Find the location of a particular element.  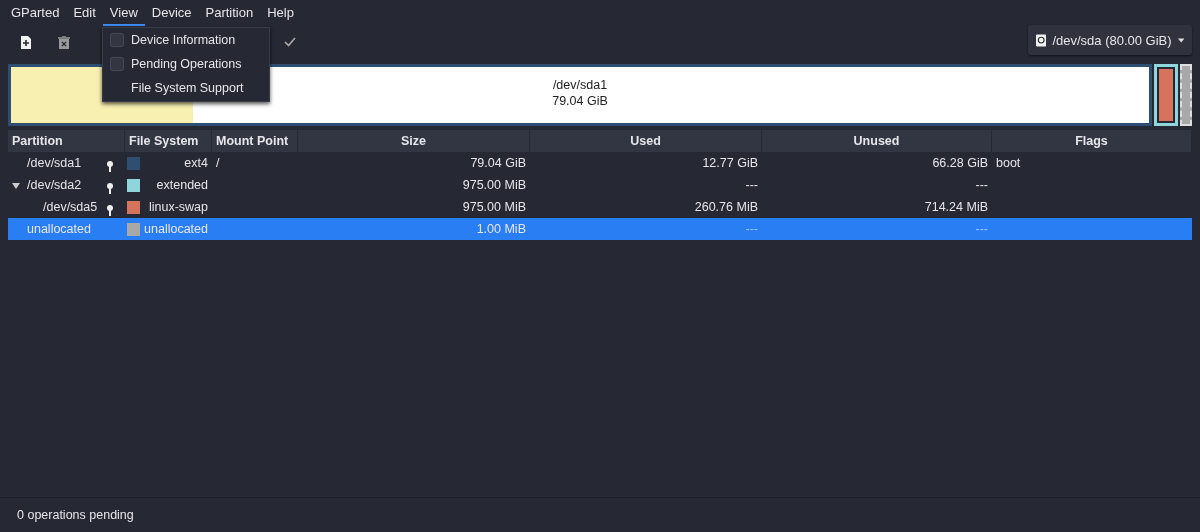

column-header: Unused is located at coordinates (877, 141).